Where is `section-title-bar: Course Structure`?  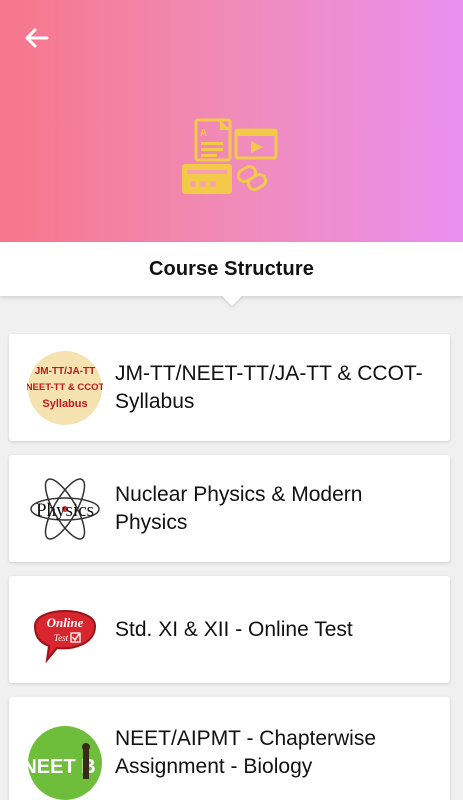 section-title-bar: Course Structure is located at coordinates (231, 274).